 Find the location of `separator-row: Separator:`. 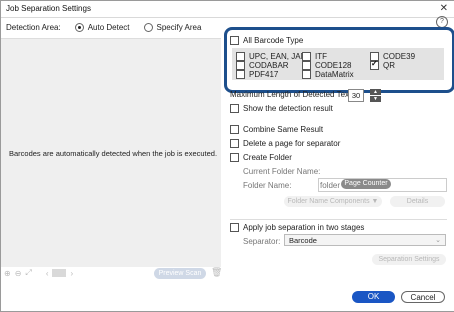

separator-row: Separator: is located at coordinates (261, 241).